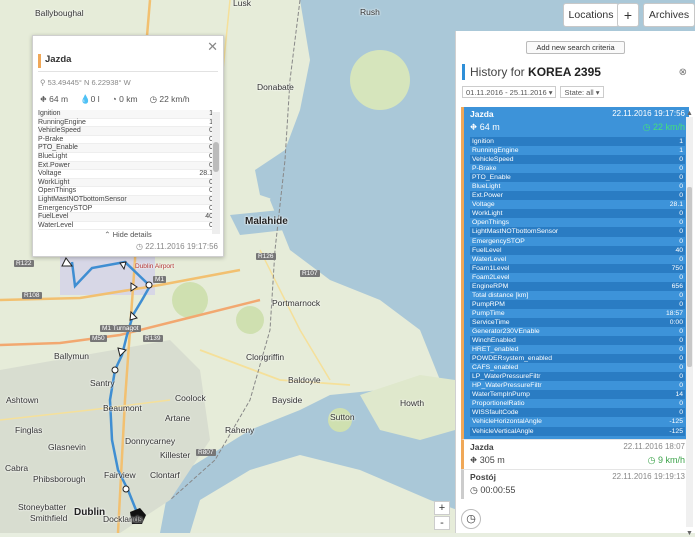  I want to click on sensor-value: 28.1, so click(206, 174).